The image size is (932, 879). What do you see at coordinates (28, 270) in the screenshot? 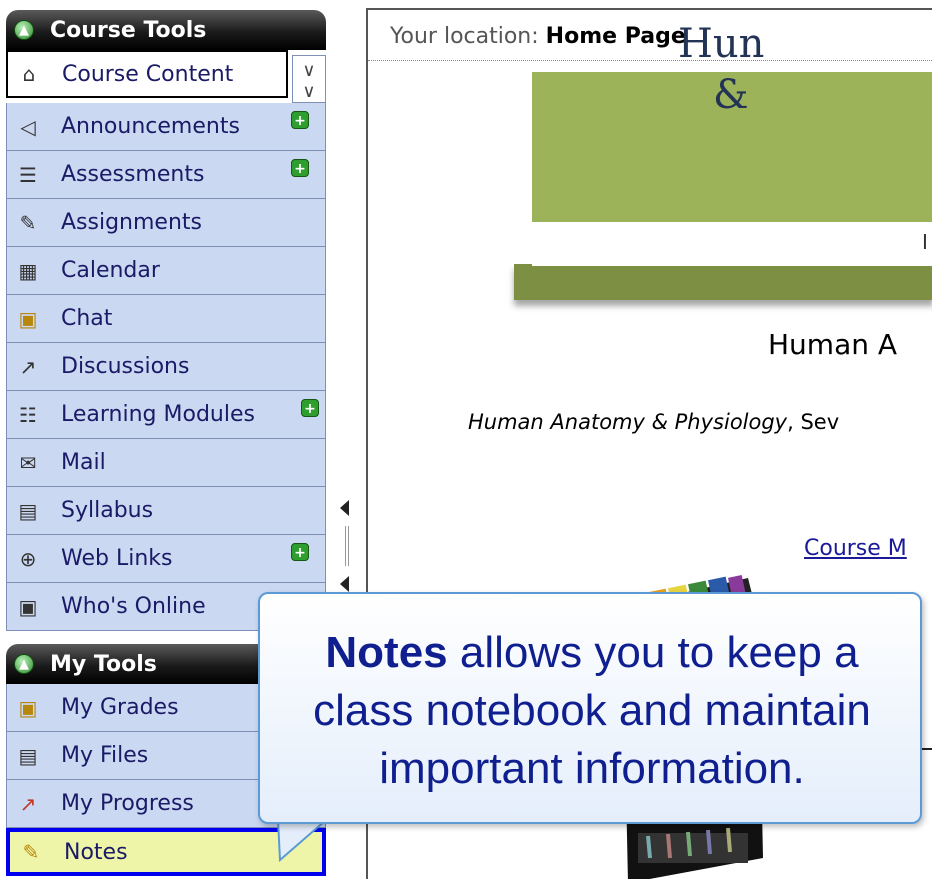
I see `calendar-icon: ▦` at bounding box center [28, 270].